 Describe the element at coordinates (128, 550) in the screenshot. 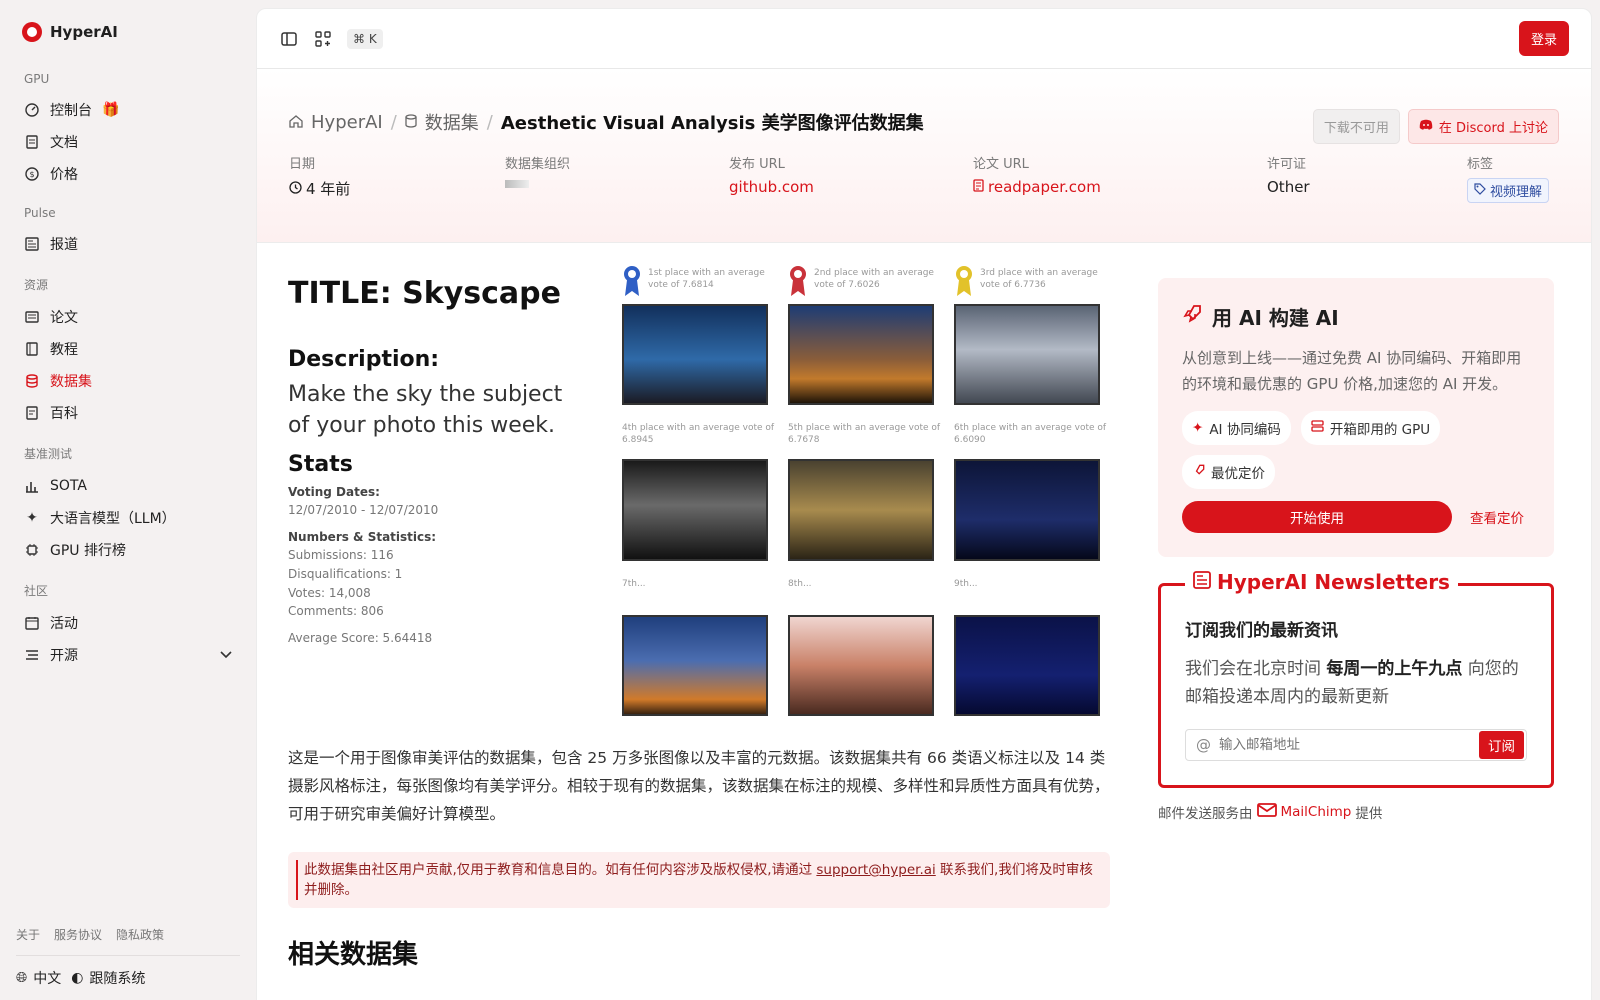

I see `sidebar-item-gpu-leaderboard: GPU 排行榜` at that location.